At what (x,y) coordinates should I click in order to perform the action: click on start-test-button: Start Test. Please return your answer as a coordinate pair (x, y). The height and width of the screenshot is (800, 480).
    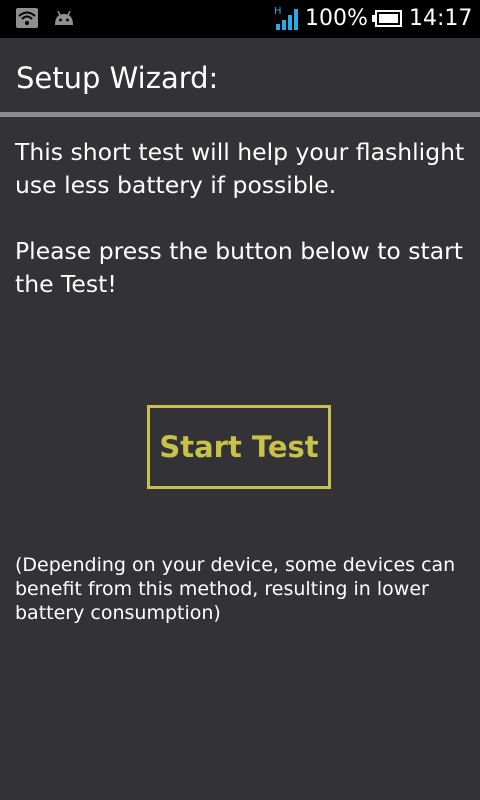
    Looking at the image, I should click on (239, 447).